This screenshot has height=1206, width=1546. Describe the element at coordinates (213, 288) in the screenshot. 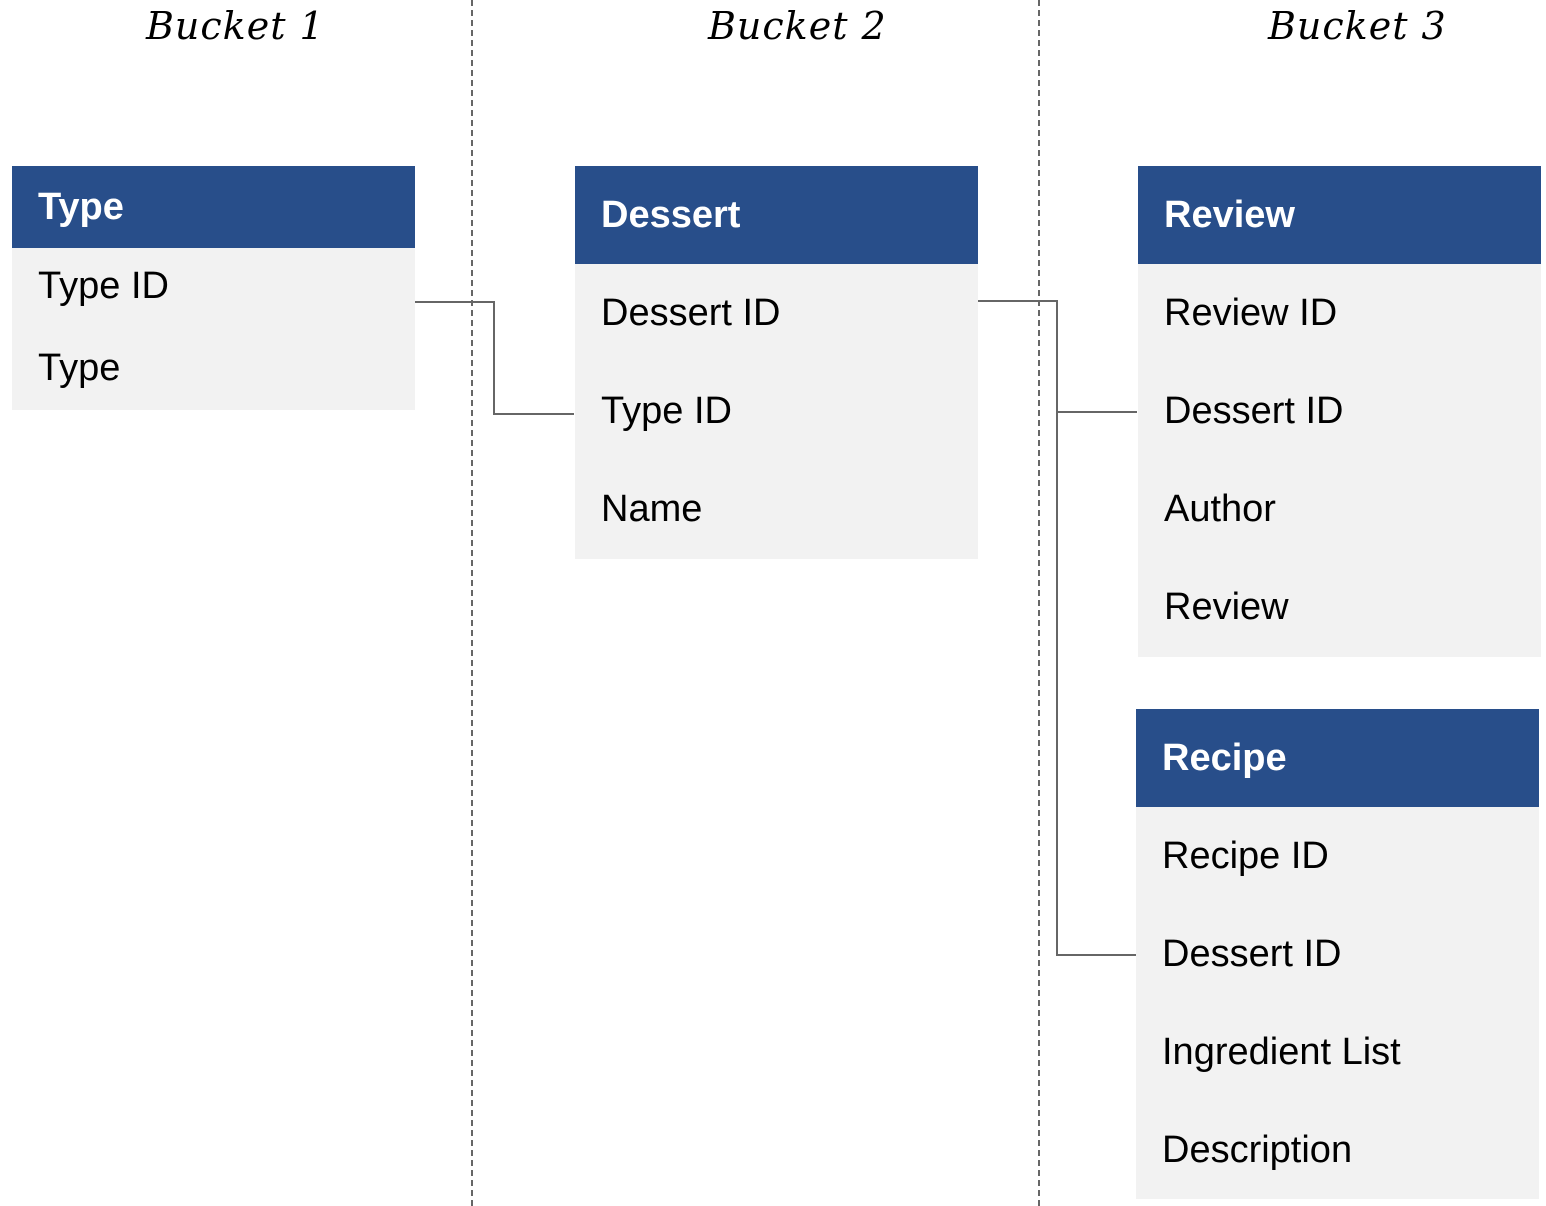

I see `type-table: Type Type ID Type` at that location.